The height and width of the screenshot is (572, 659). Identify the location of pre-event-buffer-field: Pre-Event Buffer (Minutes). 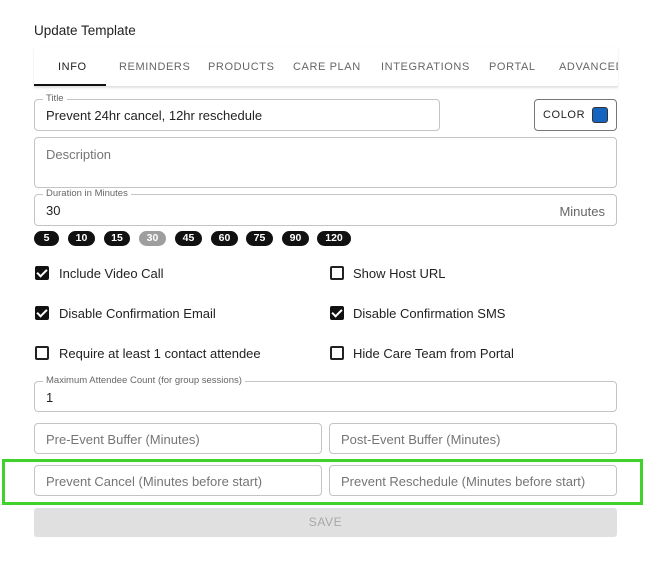
(178, 438).